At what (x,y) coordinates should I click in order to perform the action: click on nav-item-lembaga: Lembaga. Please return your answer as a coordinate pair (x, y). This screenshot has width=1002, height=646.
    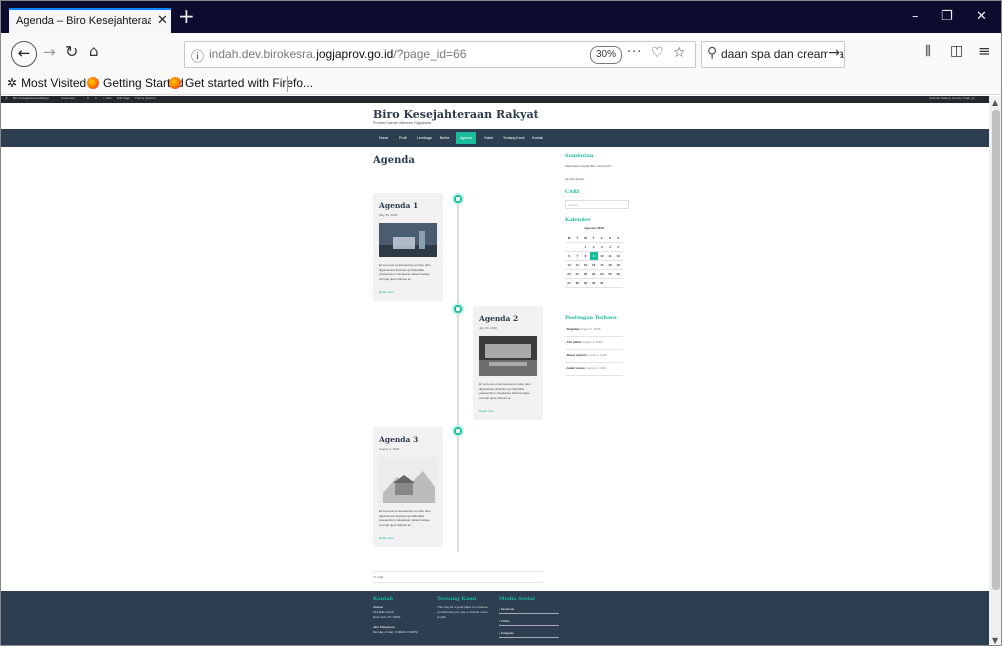
    Looking at the image, I should click on (424, 138).